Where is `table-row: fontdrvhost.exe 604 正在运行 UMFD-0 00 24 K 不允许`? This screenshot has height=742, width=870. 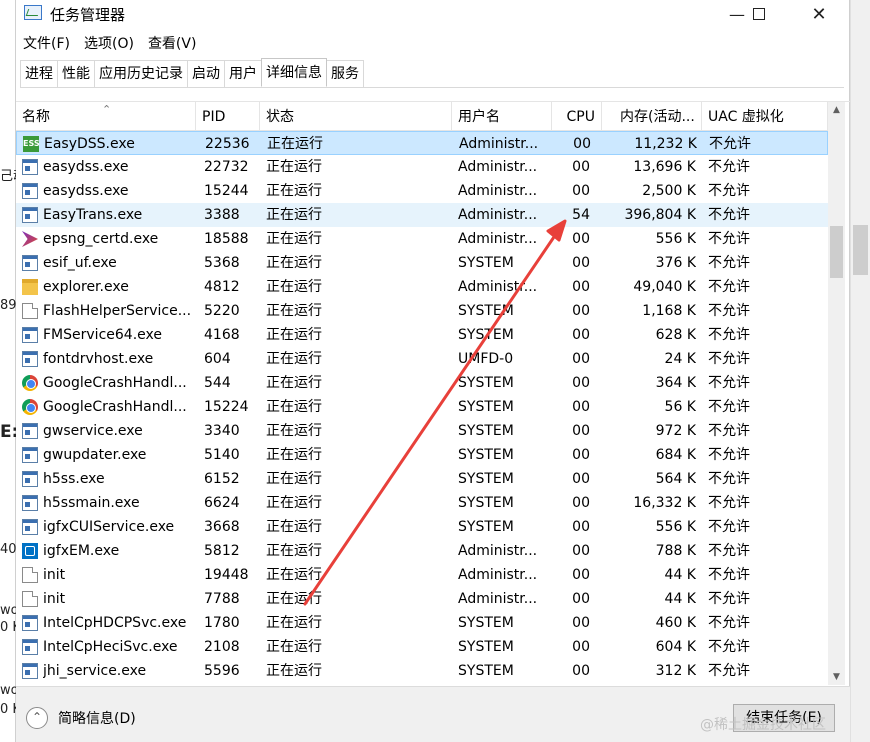
table-row: fontdrvhost.exe 604 正在运行 UMFD-0 00 24 K 不允许 is located at coordinates (422, 359).